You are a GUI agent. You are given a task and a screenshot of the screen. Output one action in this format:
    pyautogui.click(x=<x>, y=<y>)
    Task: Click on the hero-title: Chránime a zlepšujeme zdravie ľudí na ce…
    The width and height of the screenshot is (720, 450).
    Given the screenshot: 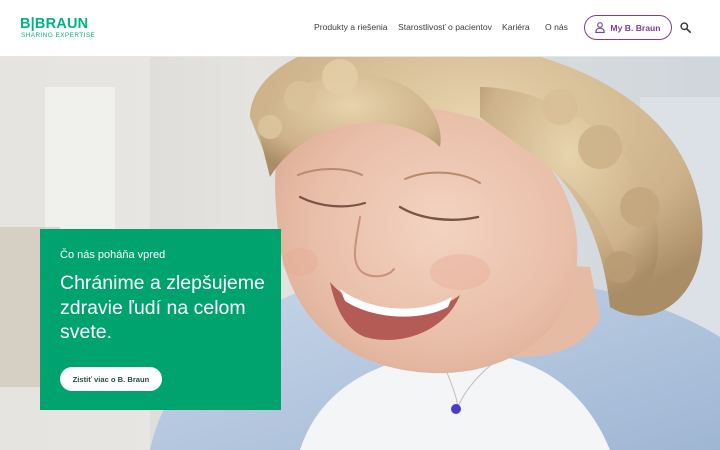 What is the action you would take?
    pyautogui.click(x=162, y=307)
    